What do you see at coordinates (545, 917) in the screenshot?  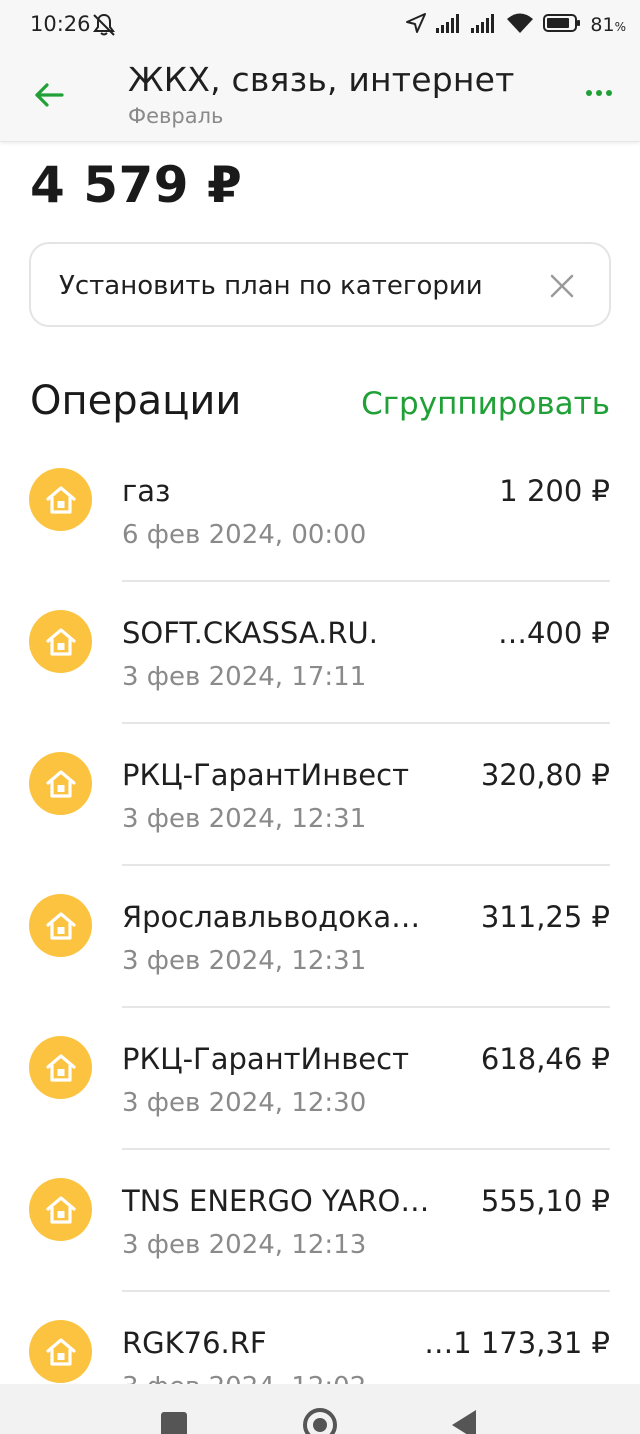 I see `operation-amount: 311,25 ₽` at bounding box center [545, 917].